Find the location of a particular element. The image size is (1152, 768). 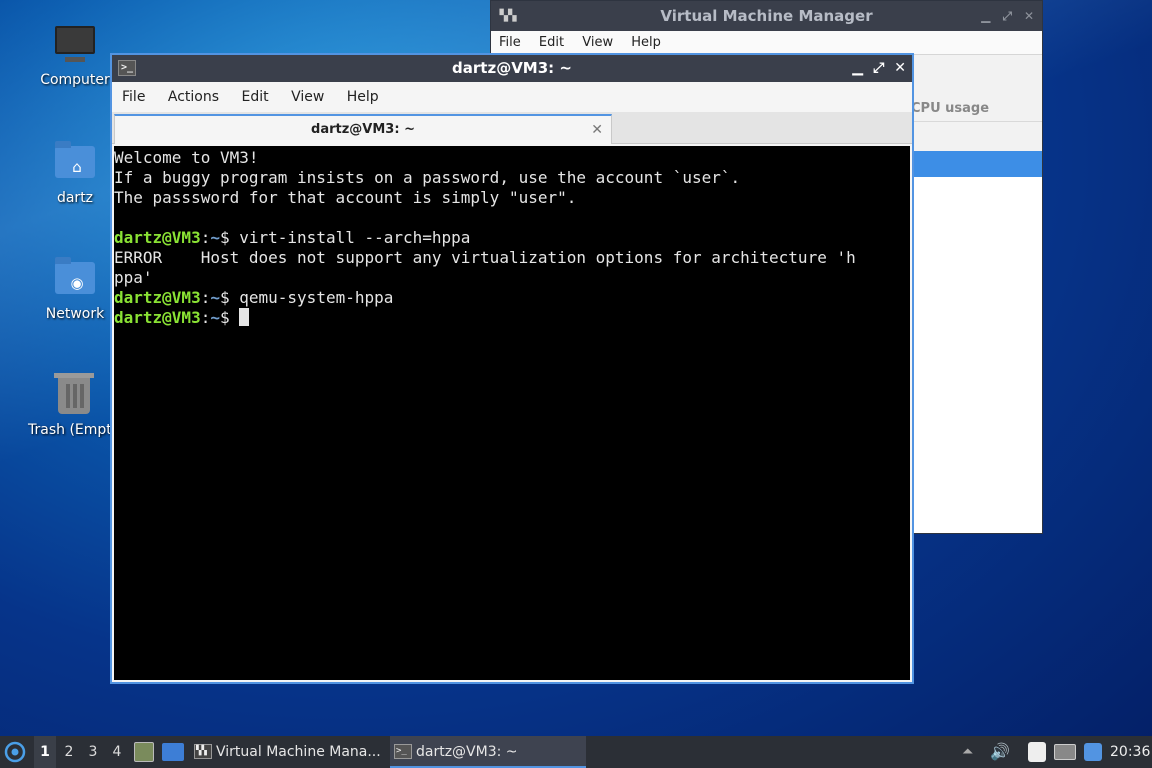

vmm-menu-file: File is located at coordinates (510, 42).